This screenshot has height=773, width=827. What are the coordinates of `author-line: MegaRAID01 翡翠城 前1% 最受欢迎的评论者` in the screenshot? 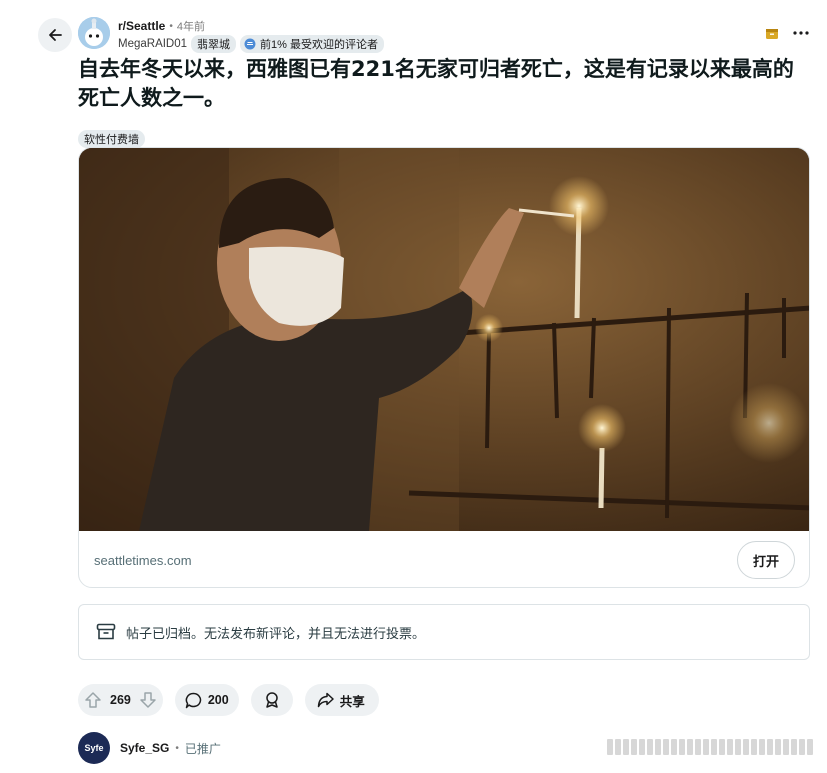 It's located at (251, 44).